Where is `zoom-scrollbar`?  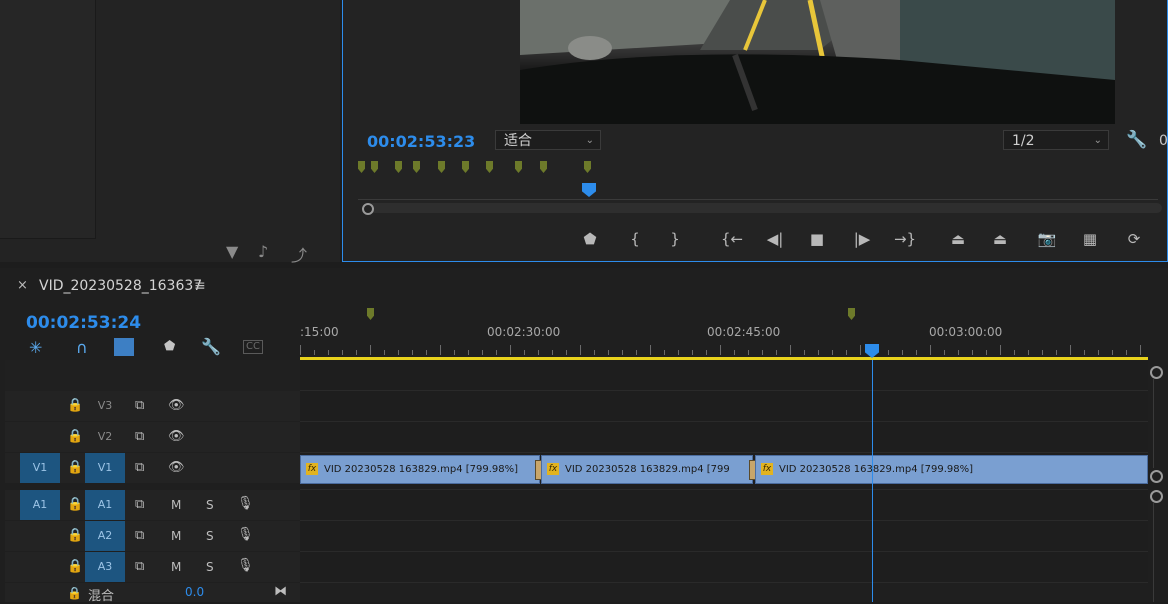
zoom-scrollbar is located at coordinates (764, 208).